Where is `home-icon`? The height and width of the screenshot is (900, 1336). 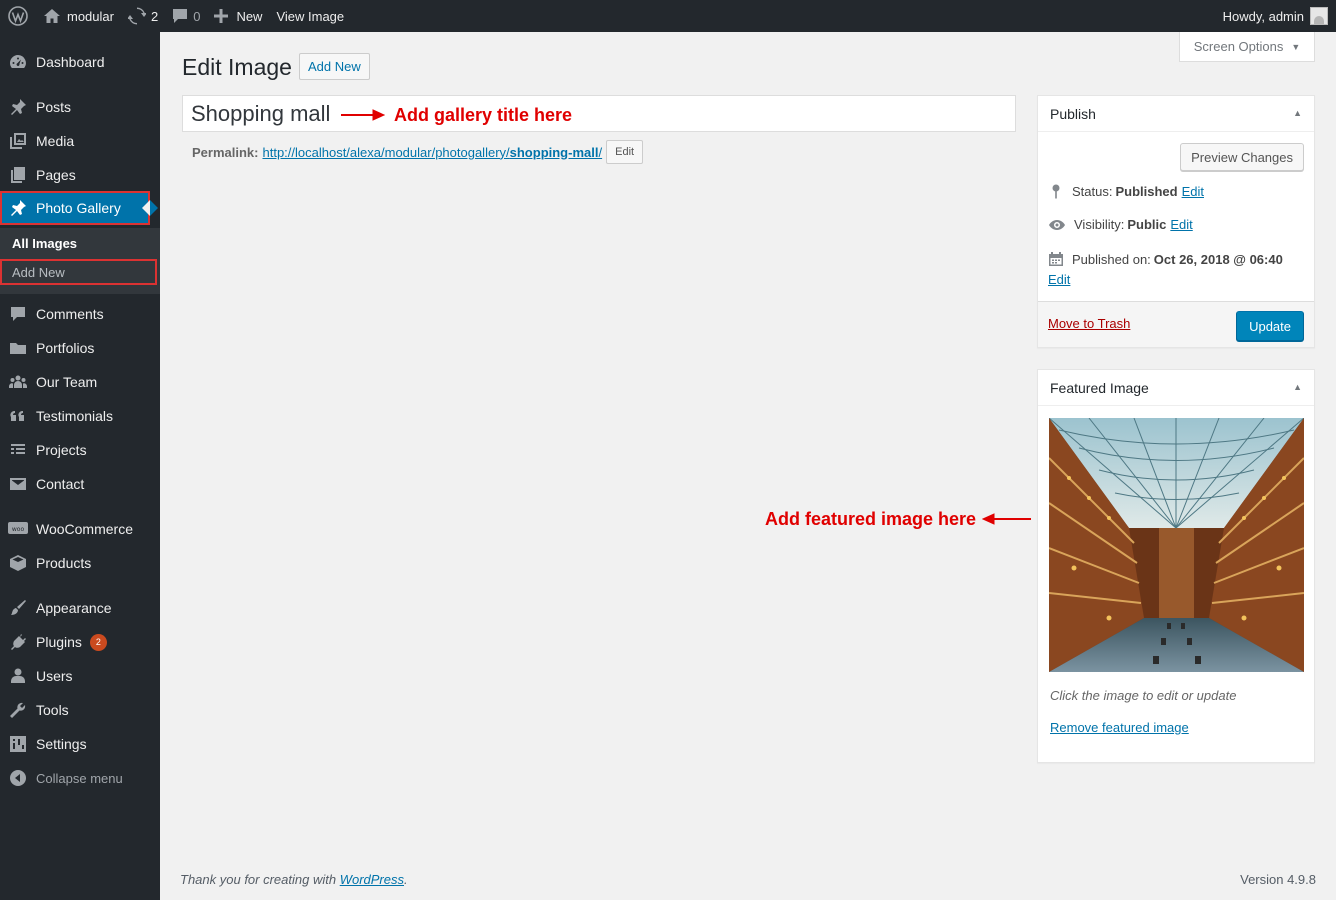
home-icon is located at coordinates (52, 16).